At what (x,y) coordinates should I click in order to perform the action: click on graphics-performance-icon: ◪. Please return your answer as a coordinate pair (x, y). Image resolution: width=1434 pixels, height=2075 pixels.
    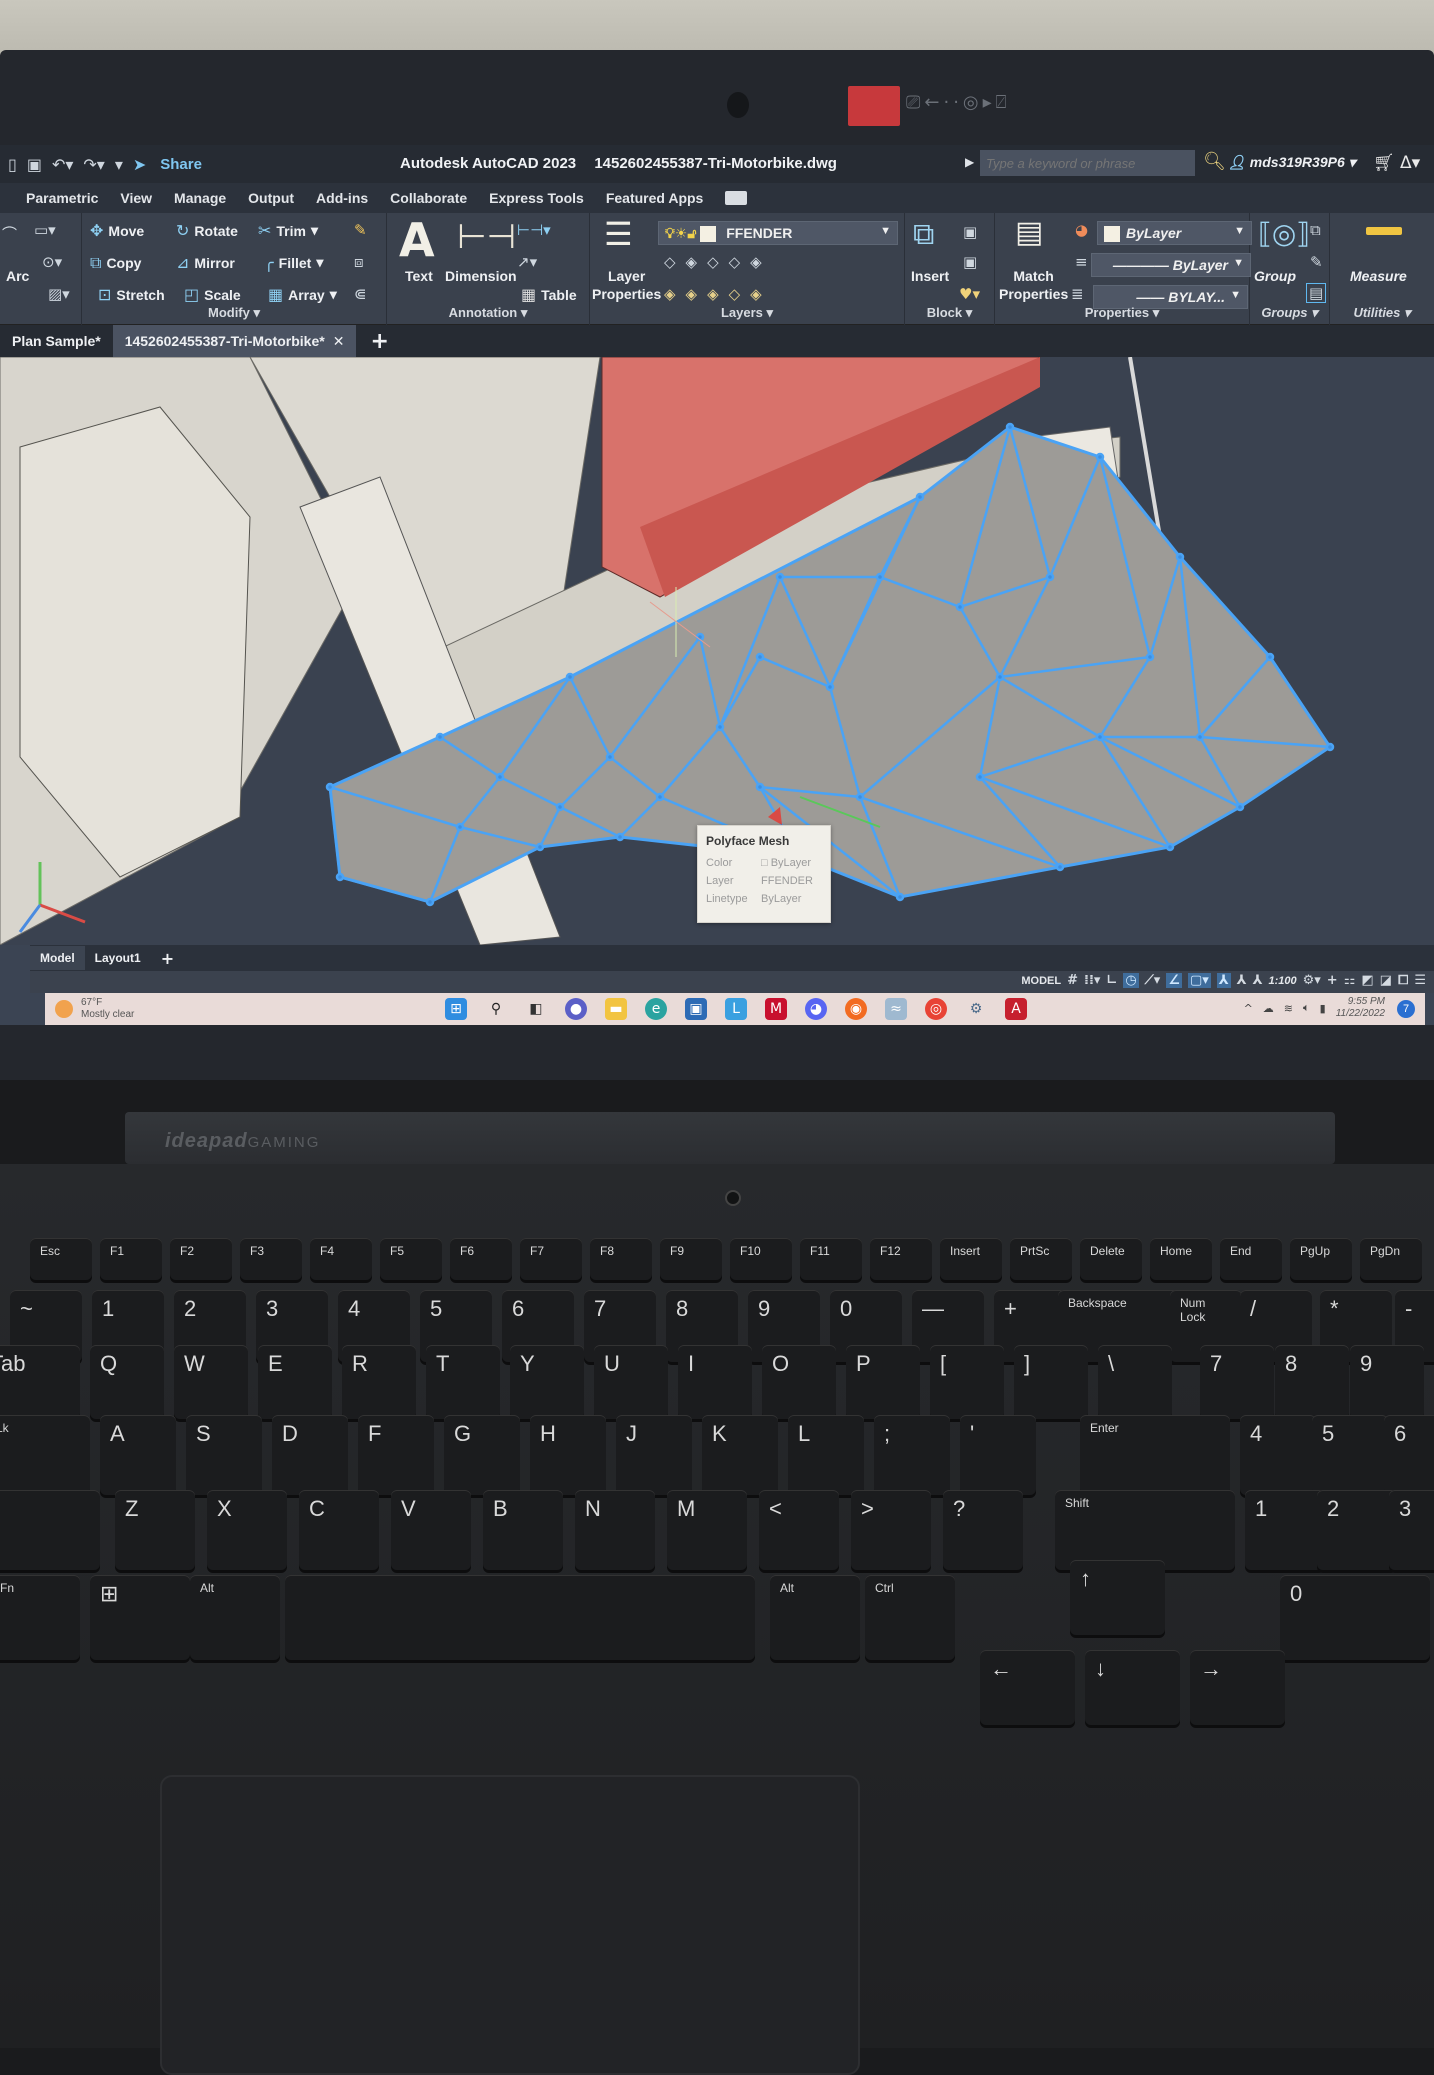
    Looking at the image, I should click on (1386, 980).